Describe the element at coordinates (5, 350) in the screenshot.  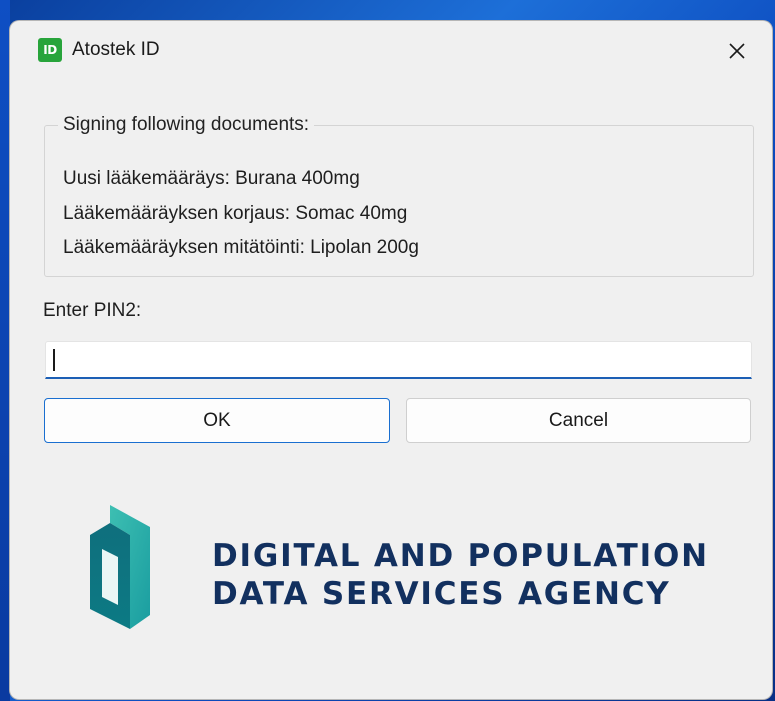
I see `desktop-background` at that location.